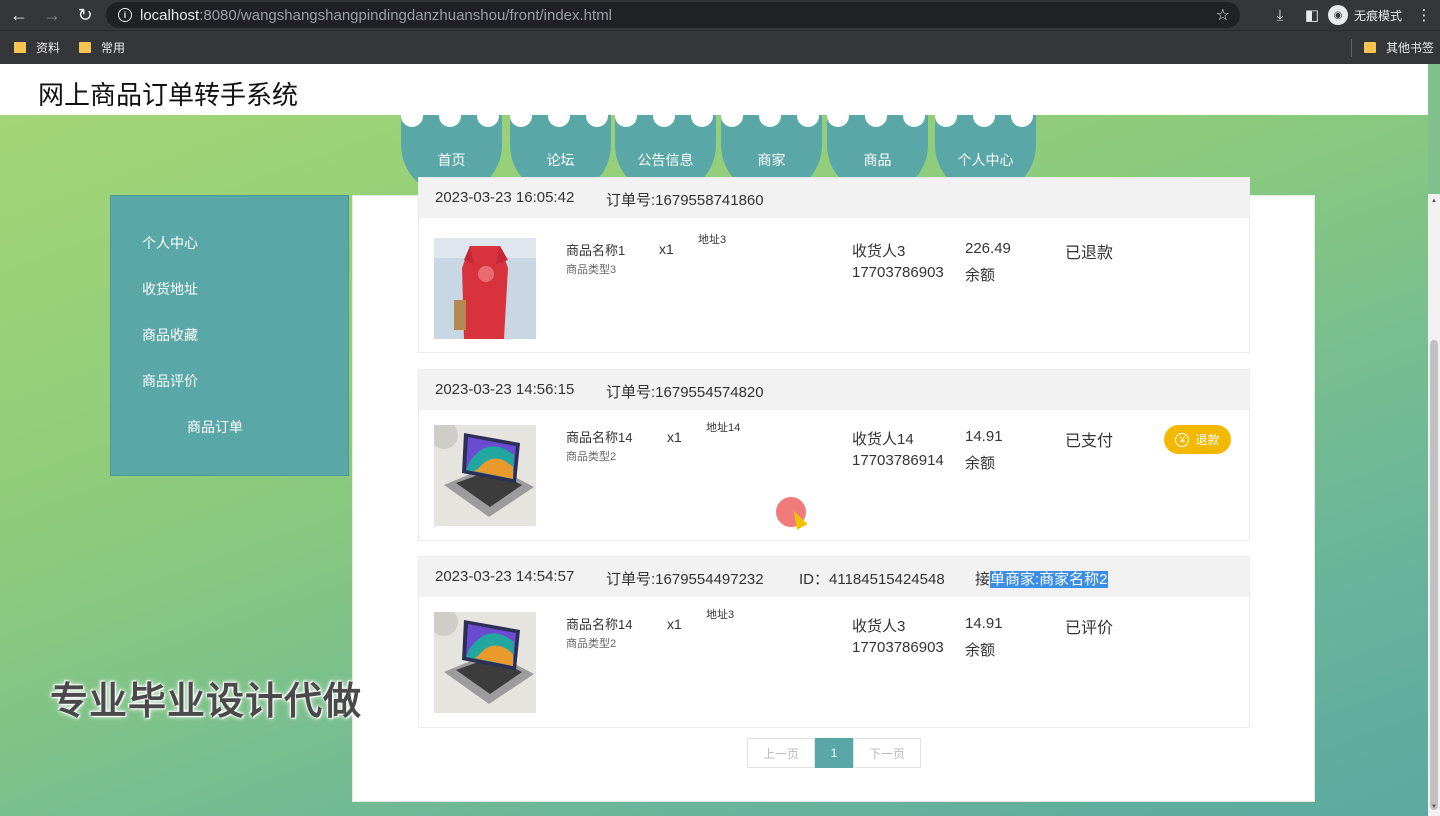 This screenshot has width=1440, height=816. What do you see at coordinates (85, 15) in the screenshot?
I see `reload-icon: ↻` at bounding box center [85, 15].